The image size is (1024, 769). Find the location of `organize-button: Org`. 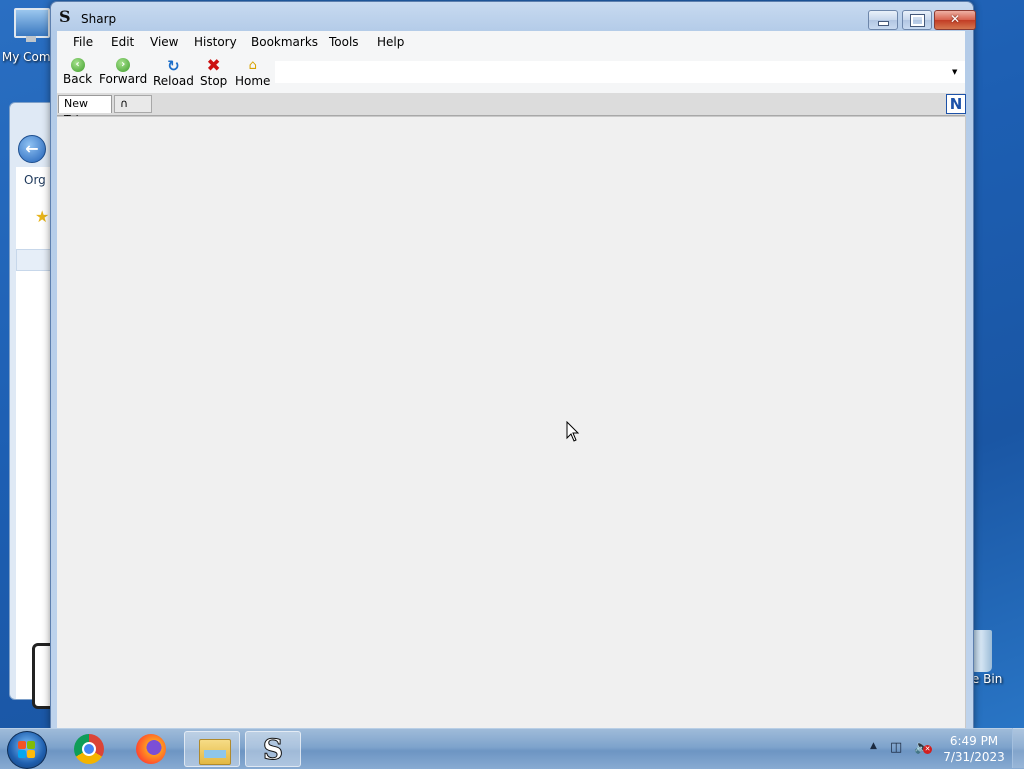

organize-button: Org is located at coordinates (35, 180).